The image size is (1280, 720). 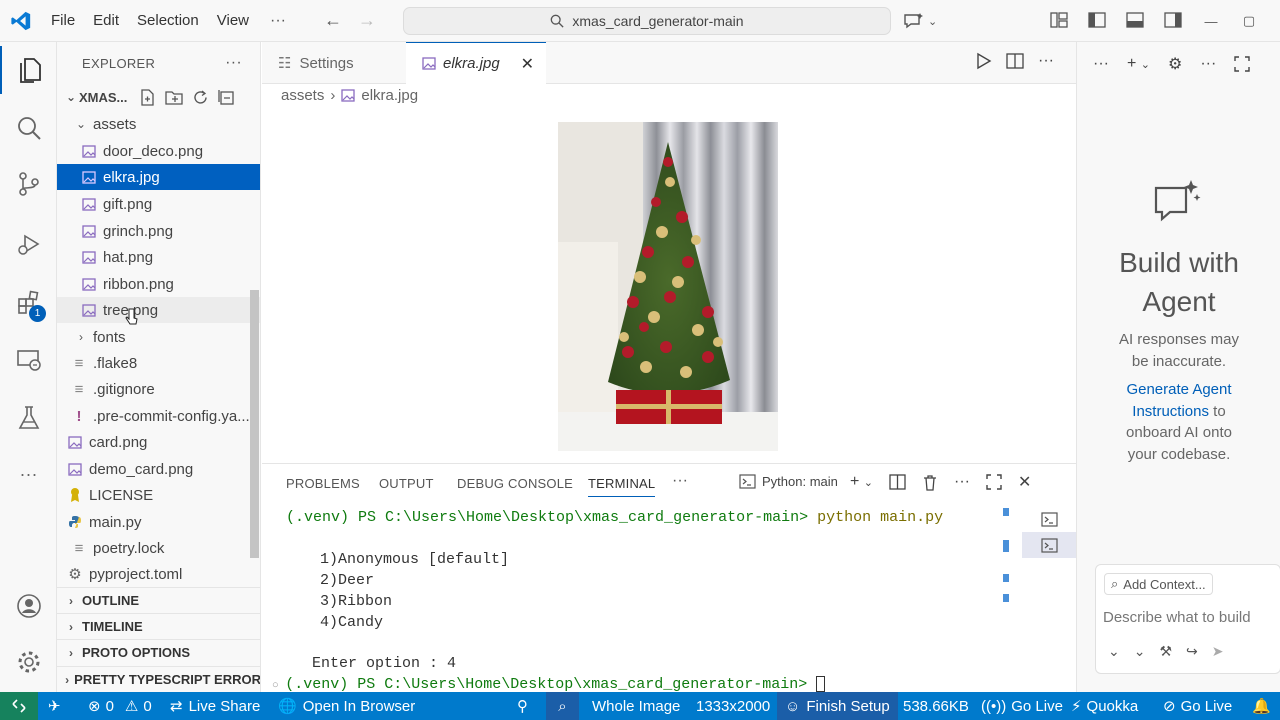 I want to click on remote-indicator-icon, so click(x=19, y=706).